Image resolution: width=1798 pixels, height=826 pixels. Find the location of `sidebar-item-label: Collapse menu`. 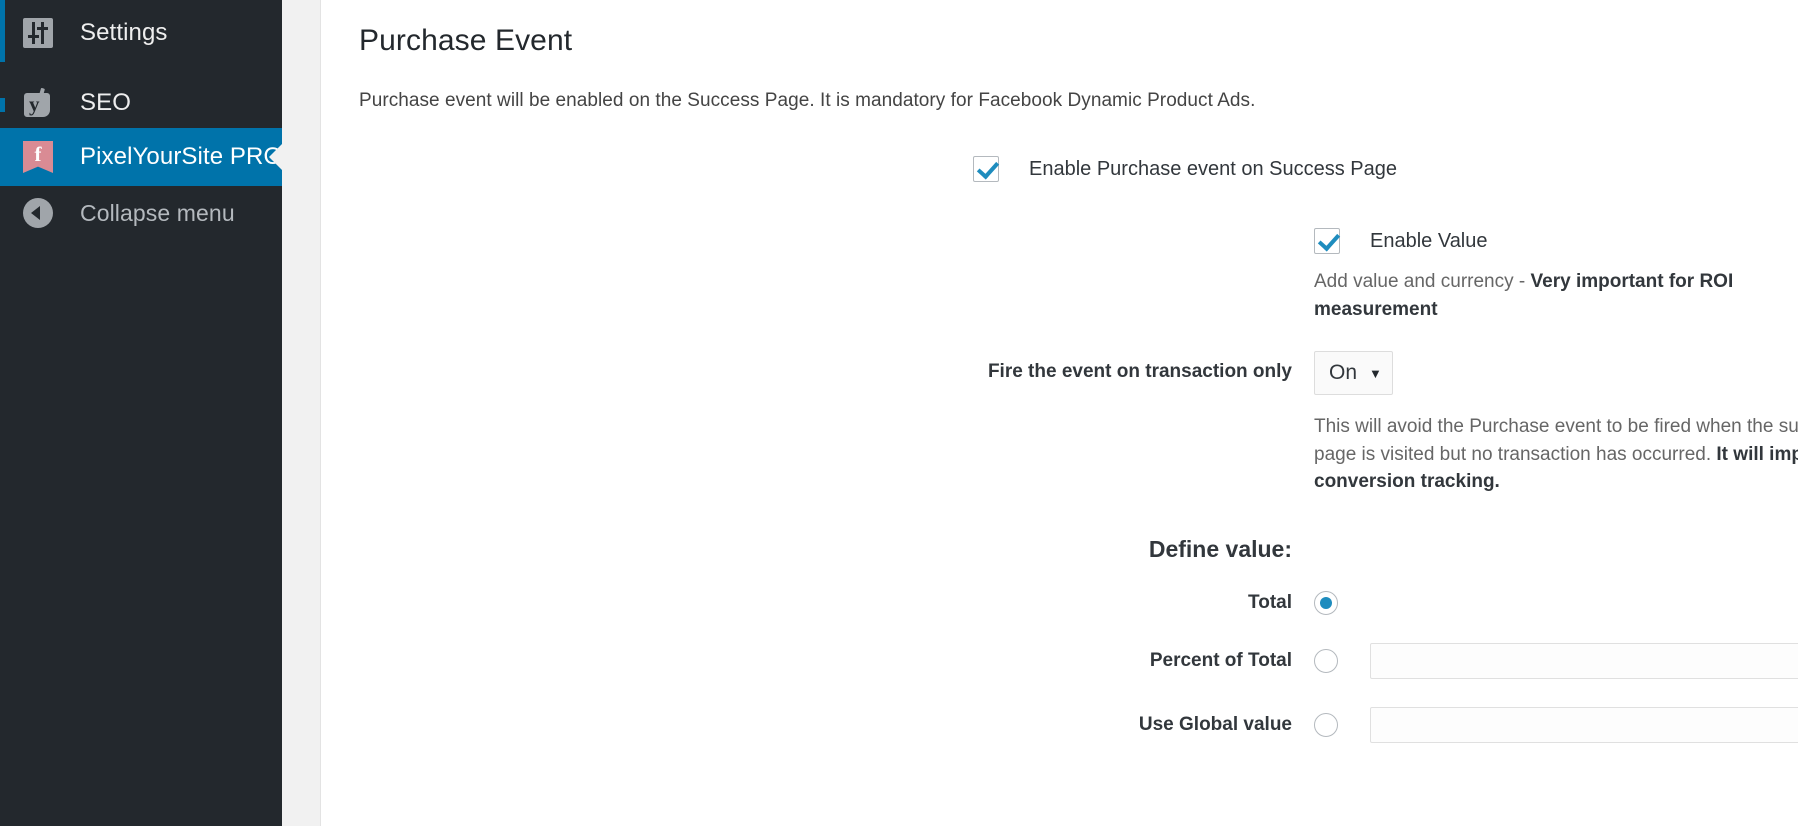

sidebar-item-label: Collapse menu is located at coordinates (157, 212).